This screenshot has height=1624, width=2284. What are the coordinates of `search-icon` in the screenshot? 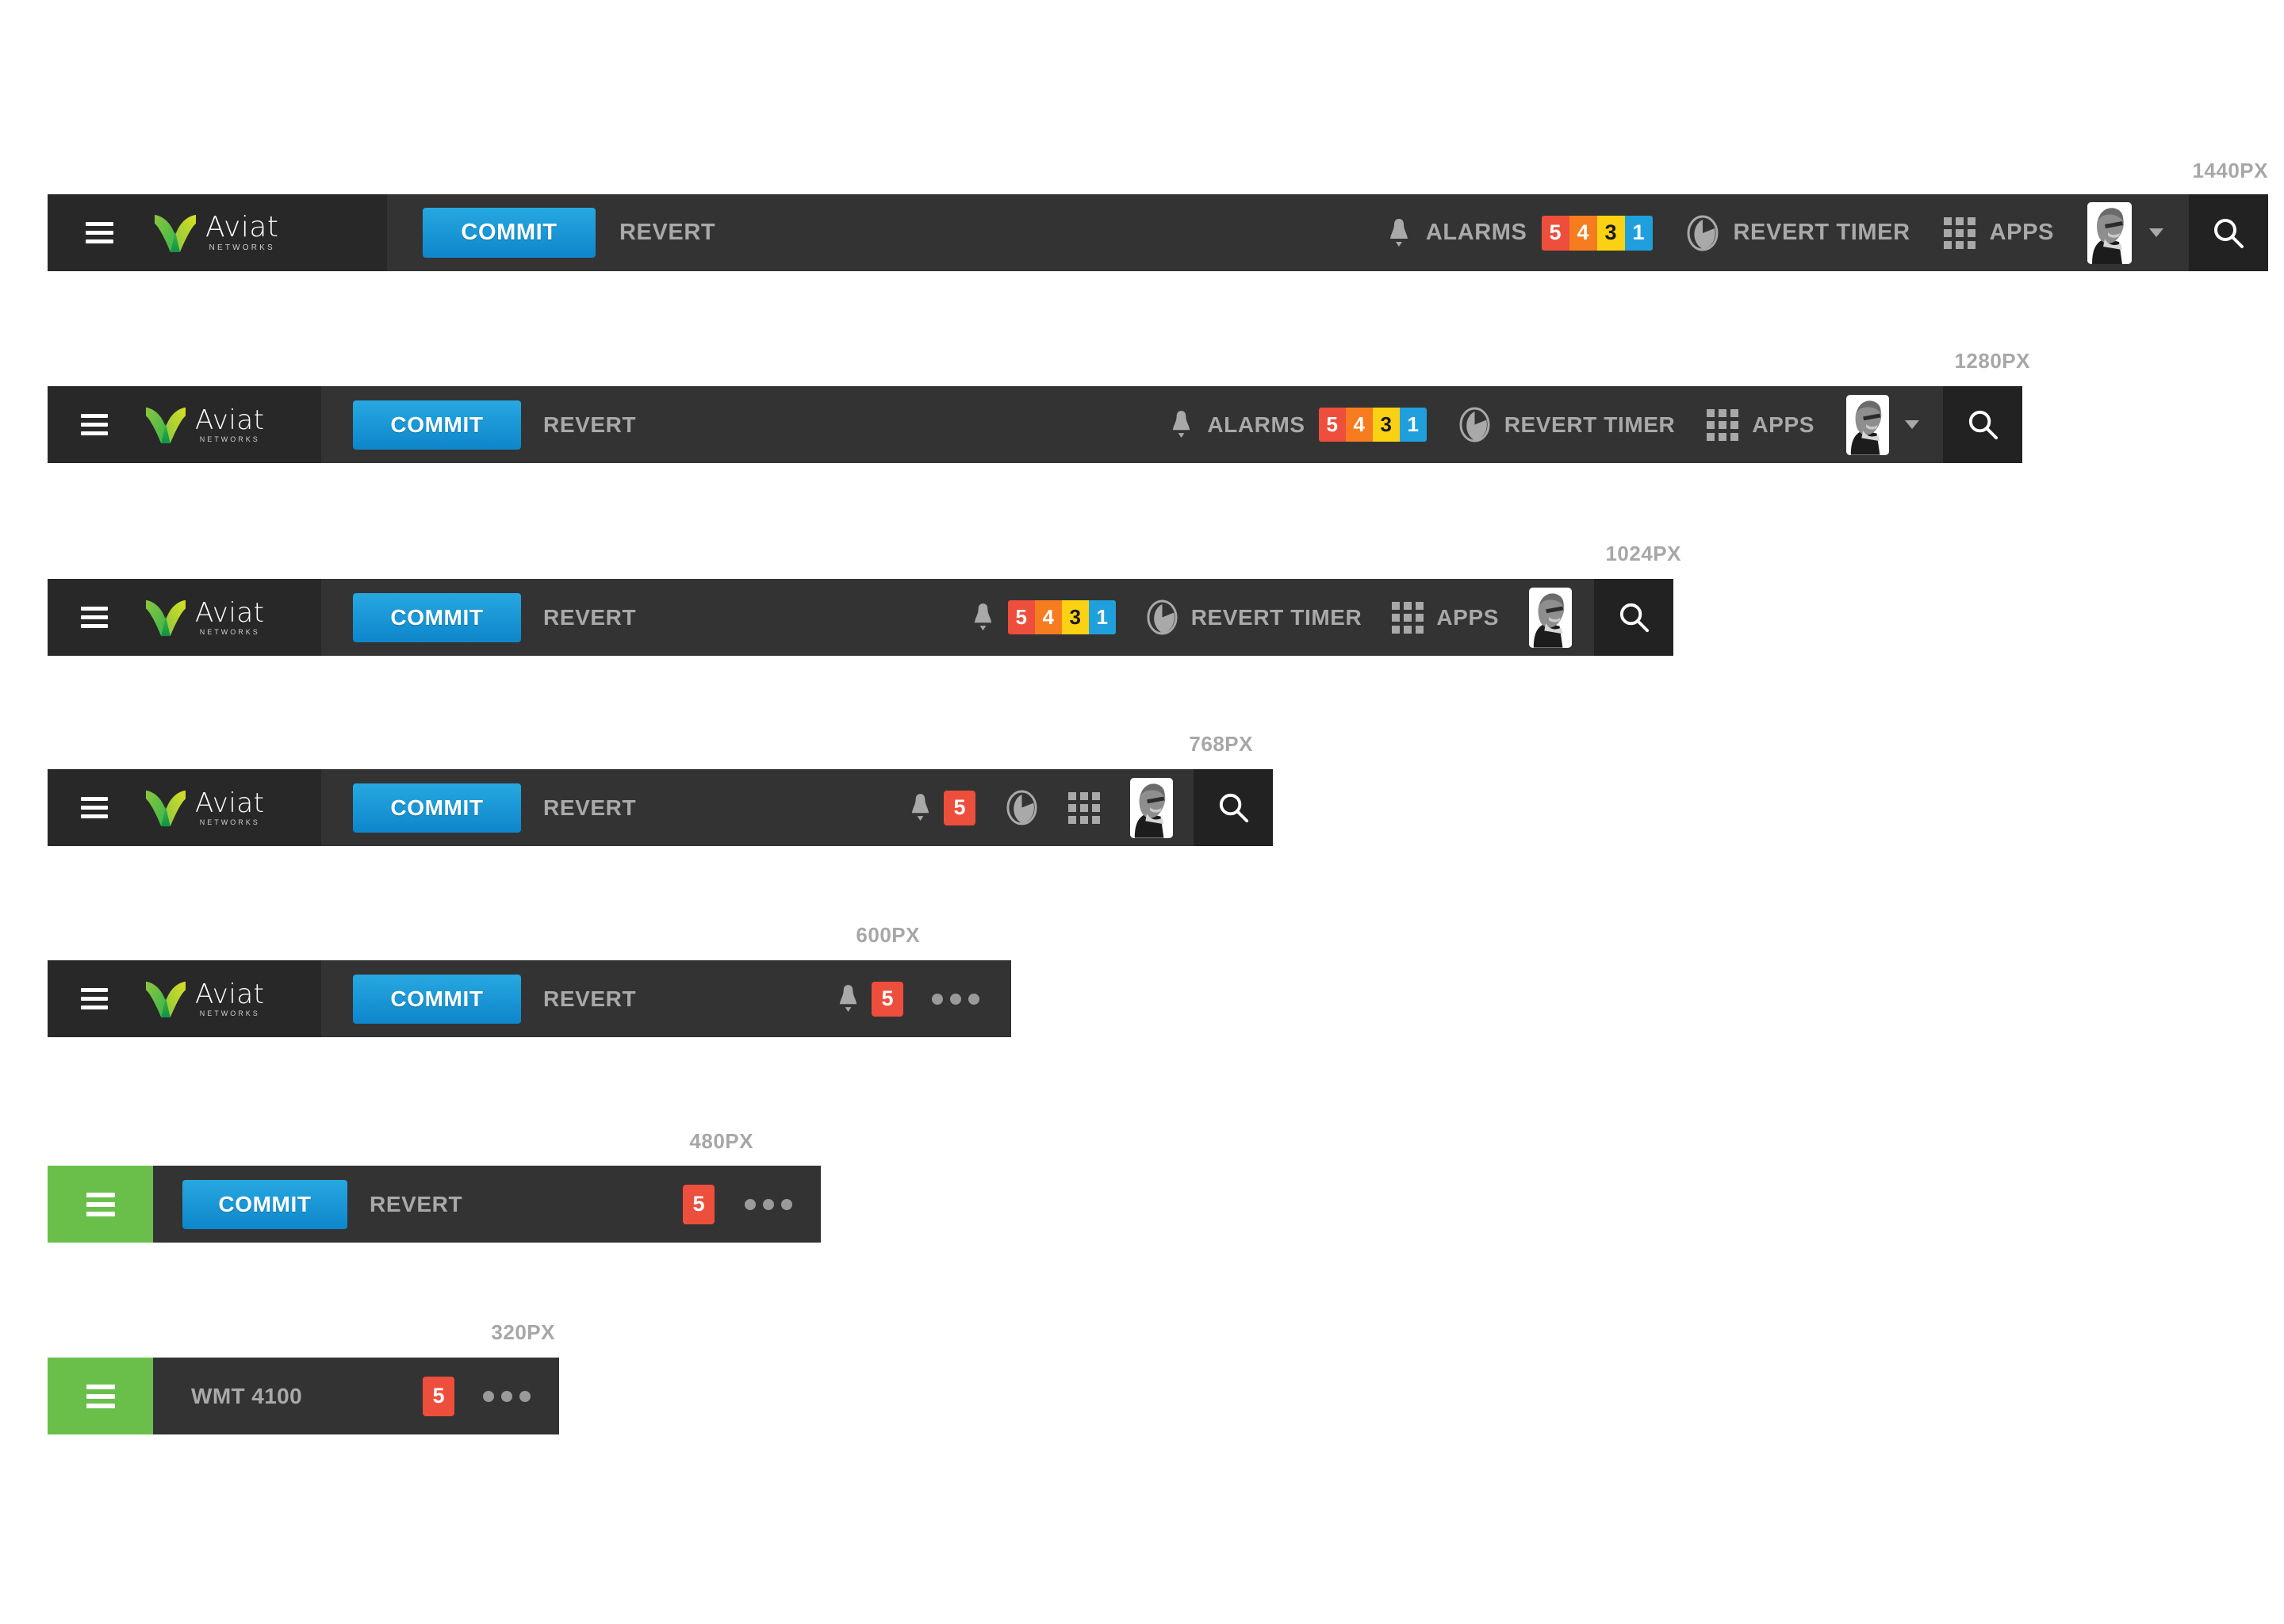 It's located at (1233, 808).